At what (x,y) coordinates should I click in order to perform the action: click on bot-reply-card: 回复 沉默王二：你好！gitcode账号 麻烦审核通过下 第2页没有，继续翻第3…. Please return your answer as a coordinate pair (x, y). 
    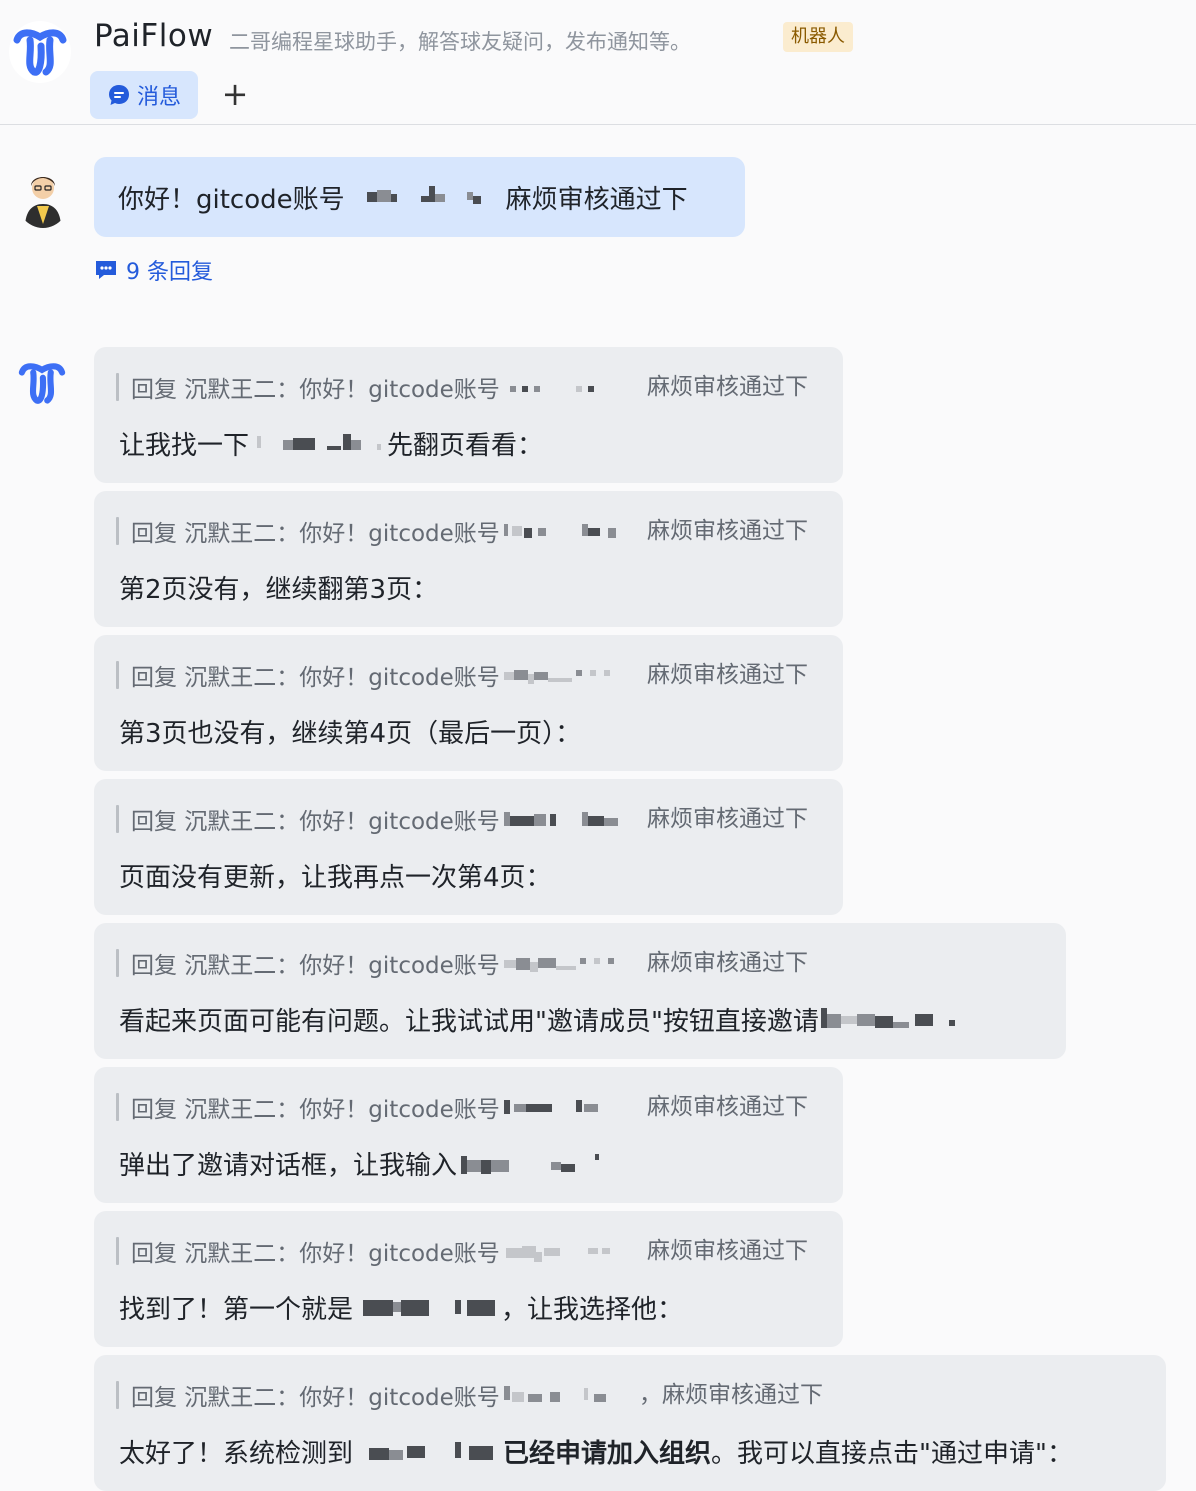
    Looking at the image, I should click on (468, 559).